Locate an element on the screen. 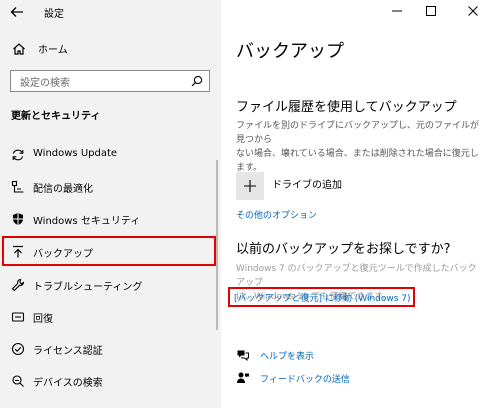 This screenshot has width=500, height=408. recovery-icon is located at coordinates (18, 317).